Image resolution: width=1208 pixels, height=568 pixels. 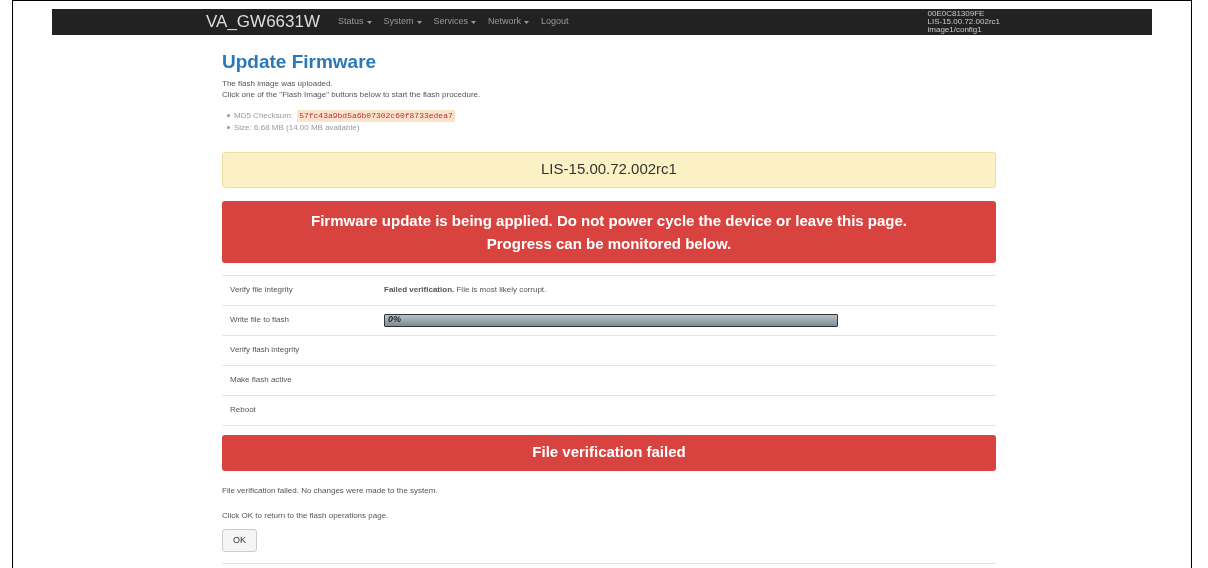 I want to click on detail-label: MD5 Checksum:, so click(x=264, y=115).